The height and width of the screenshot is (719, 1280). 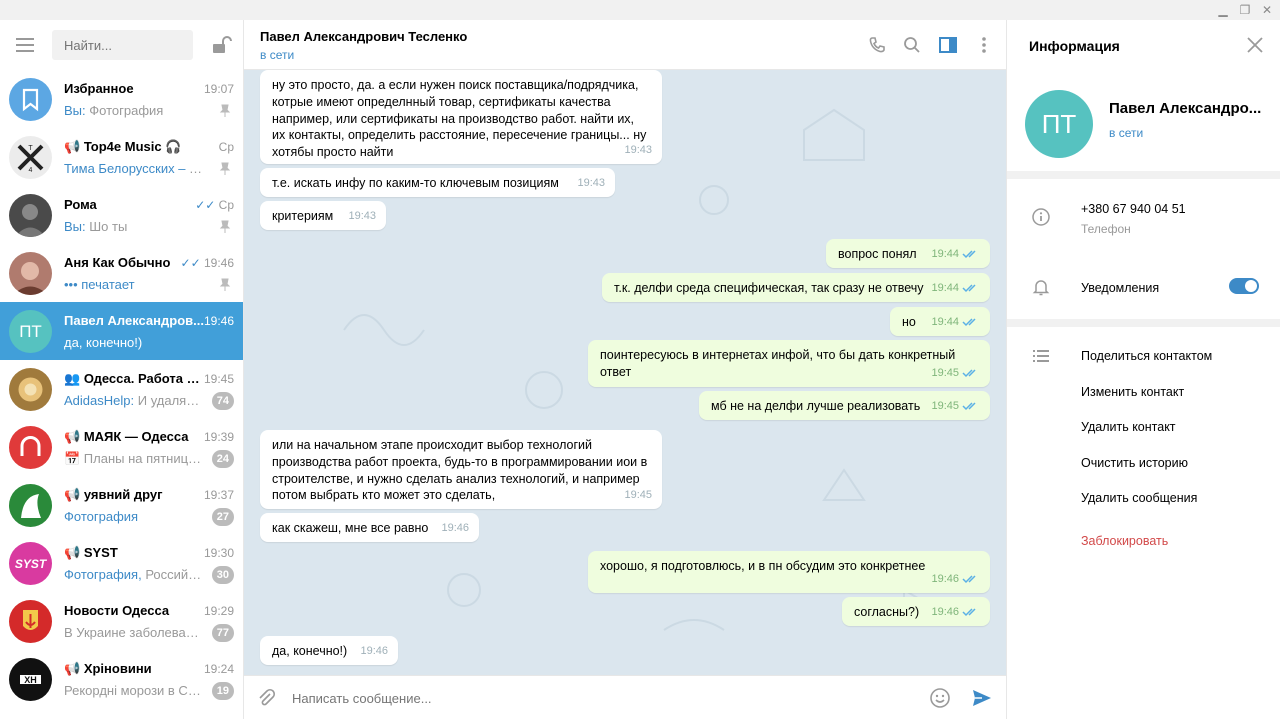 I want to click on chat-title: Павел Александрович Тесленко, so click(x=363, y=36).